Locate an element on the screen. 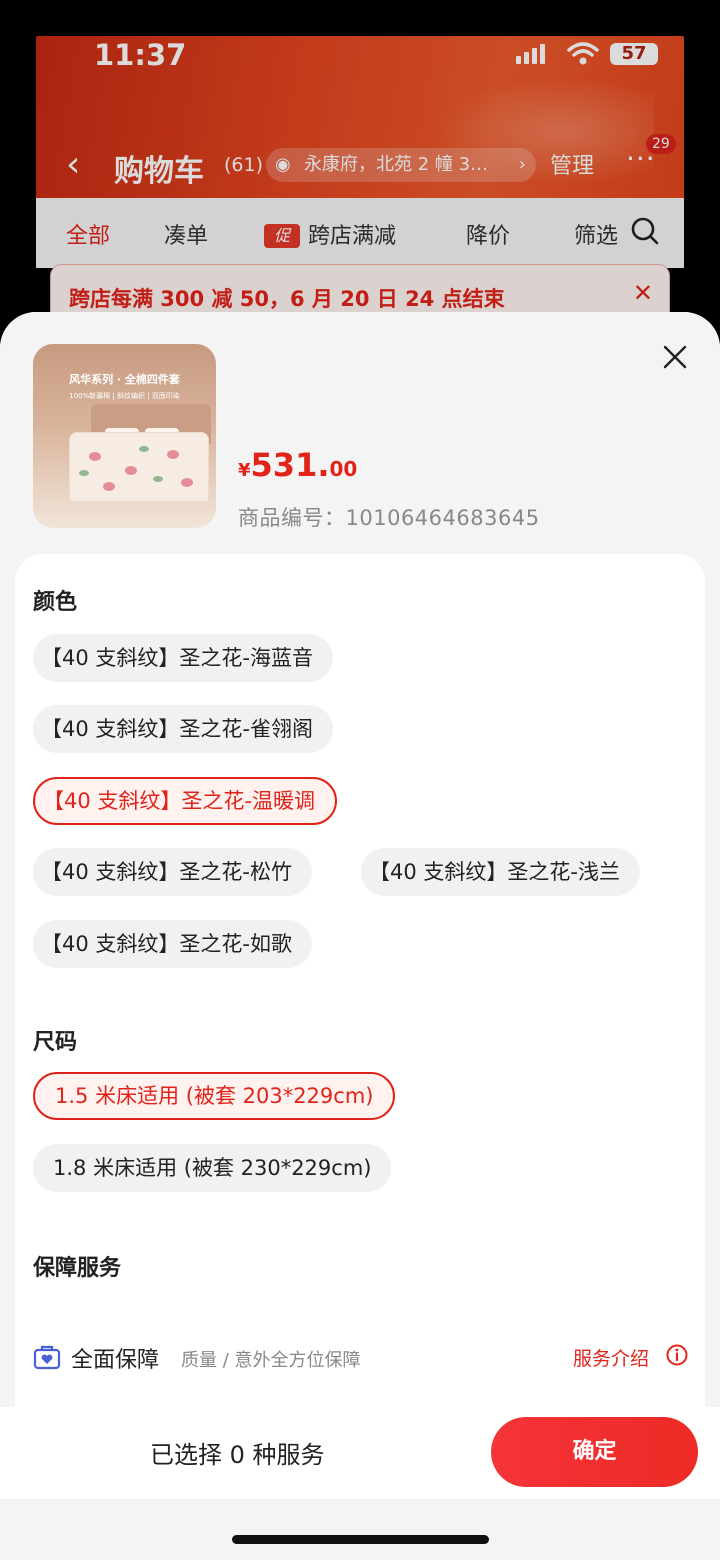  color-option-selected: 【40 支斜纹】圣之花-温暖调 is located at coordinates (185, 801).